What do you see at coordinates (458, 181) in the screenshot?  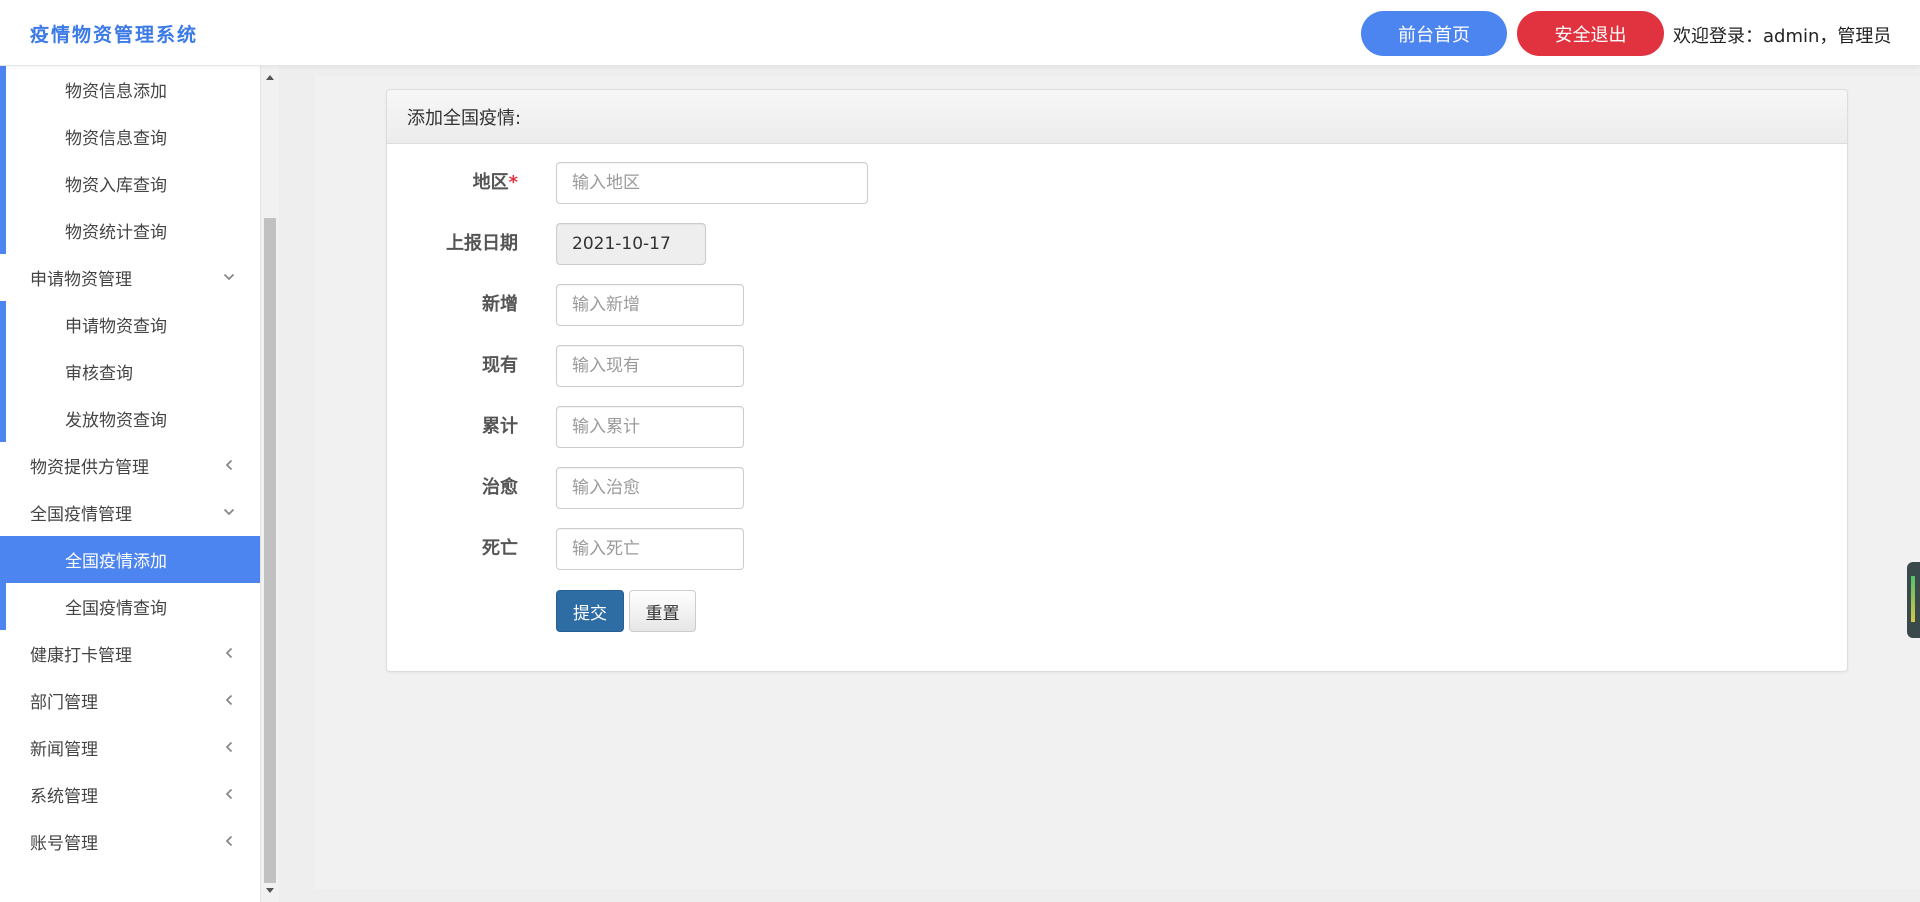 I see `region-label: 地区*` at bounding box center [458, 181].